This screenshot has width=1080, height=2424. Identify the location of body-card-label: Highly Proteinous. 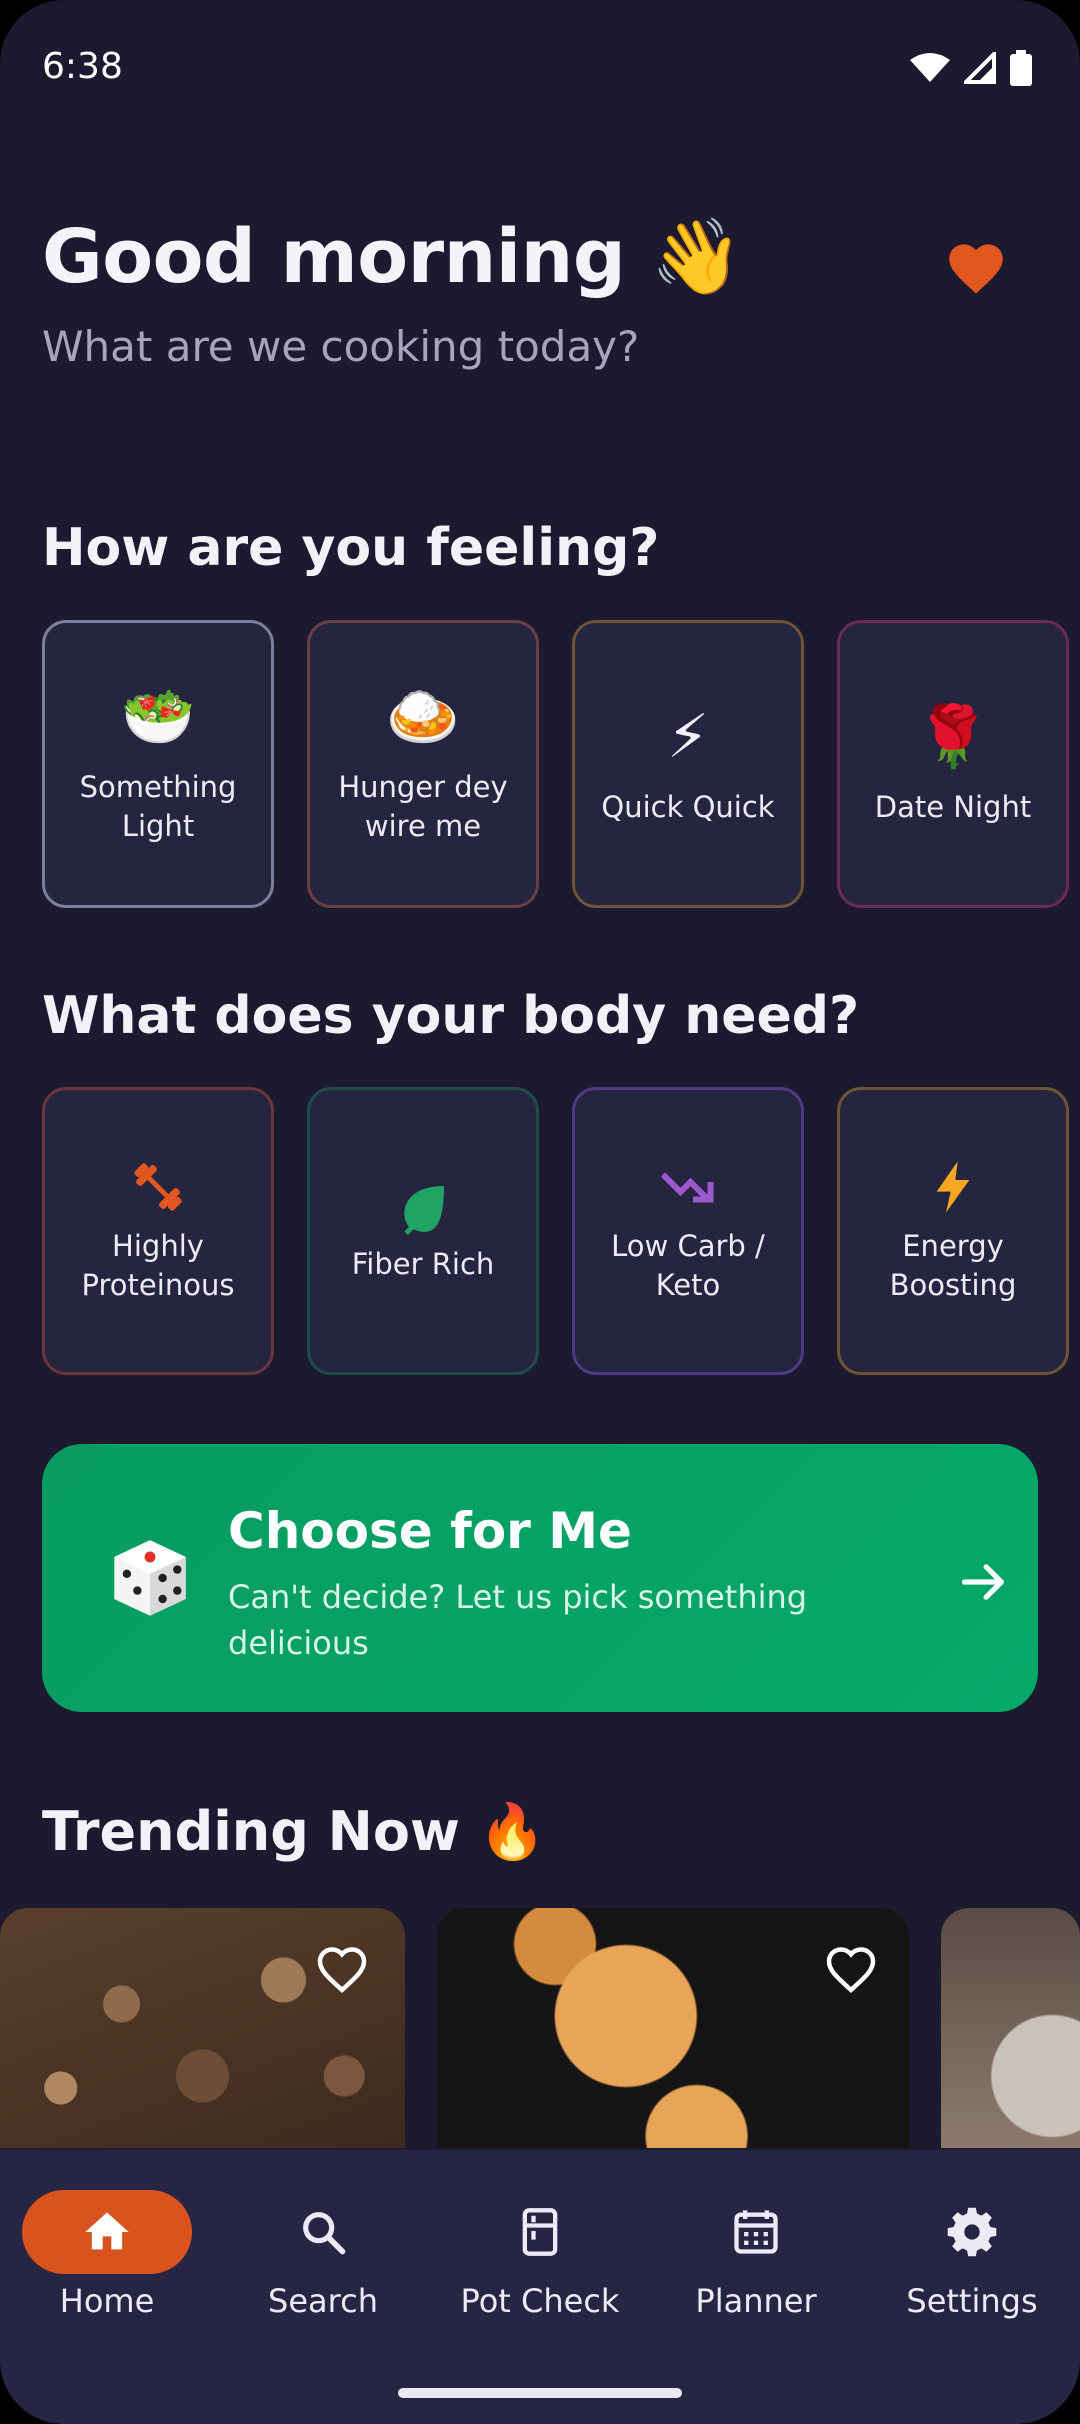
(158, 1265).